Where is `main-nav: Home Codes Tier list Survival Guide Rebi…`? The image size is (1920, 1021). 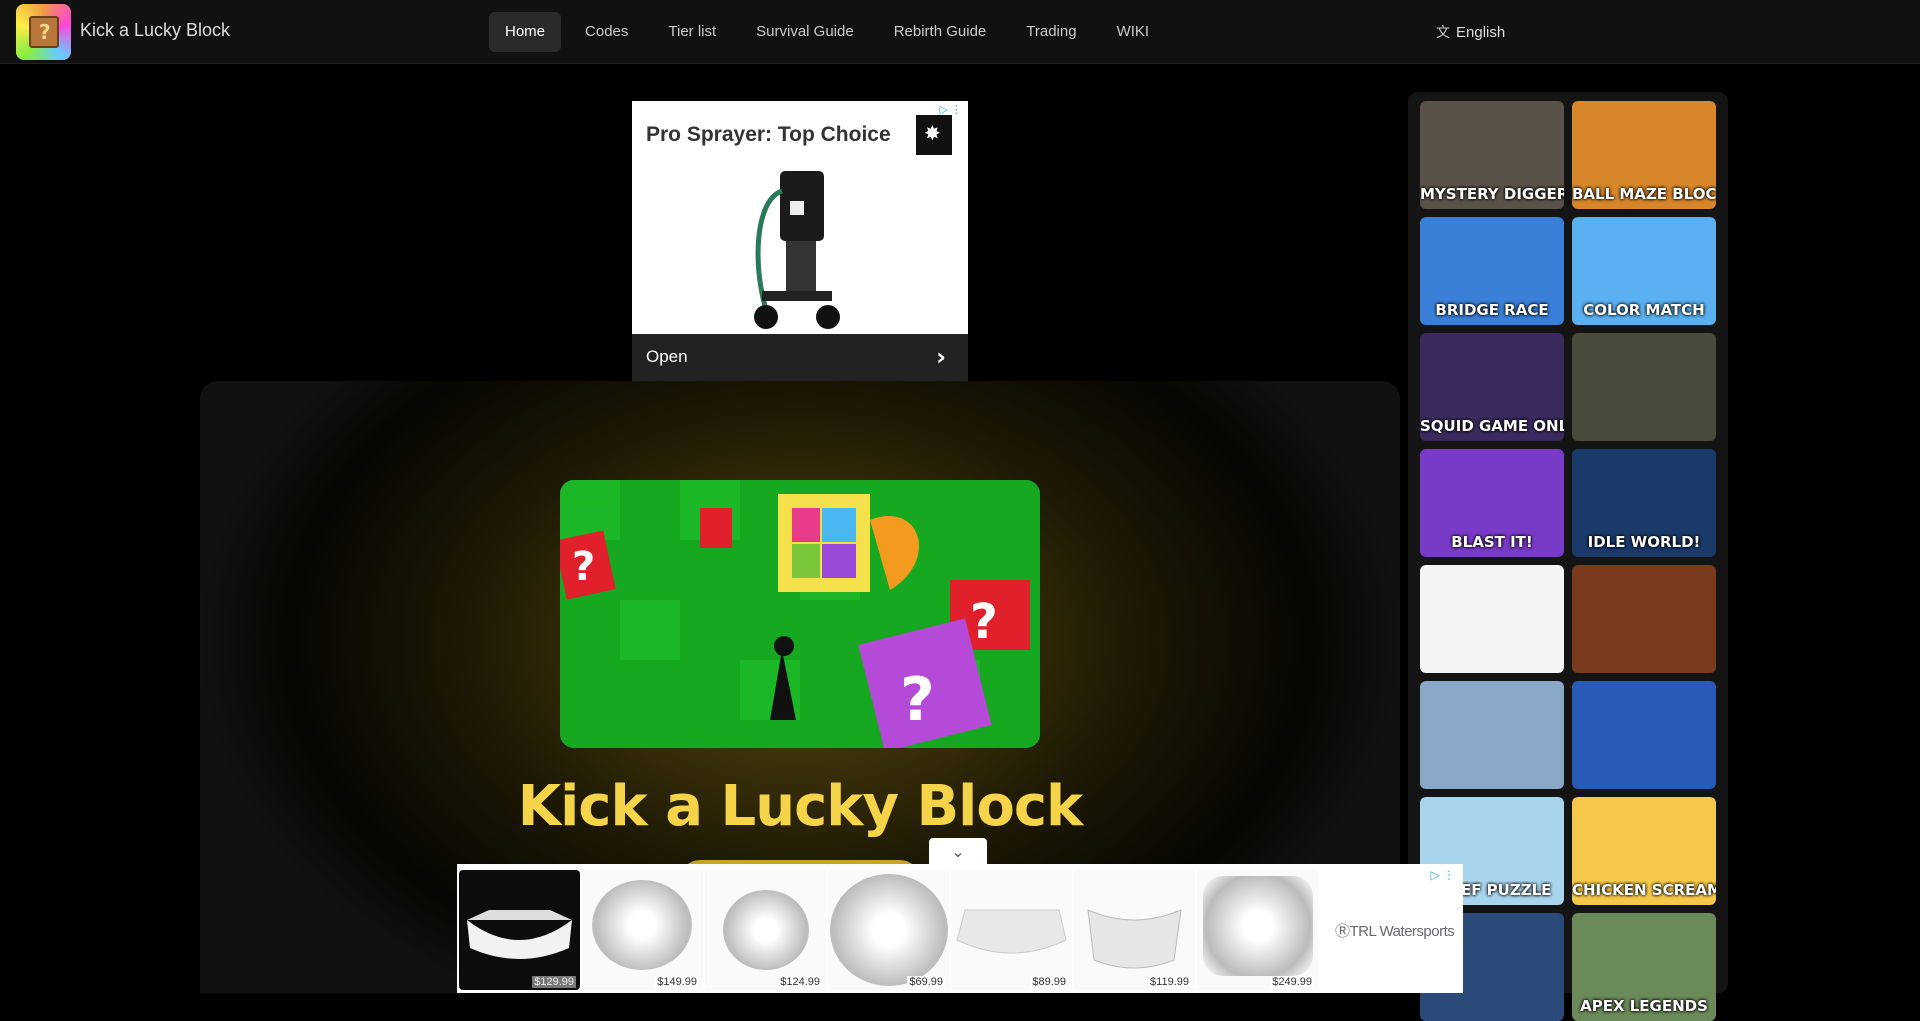
main-nav: Home Codes Tier list Survival Guide Rebi… is located at coordinates (831, 32).